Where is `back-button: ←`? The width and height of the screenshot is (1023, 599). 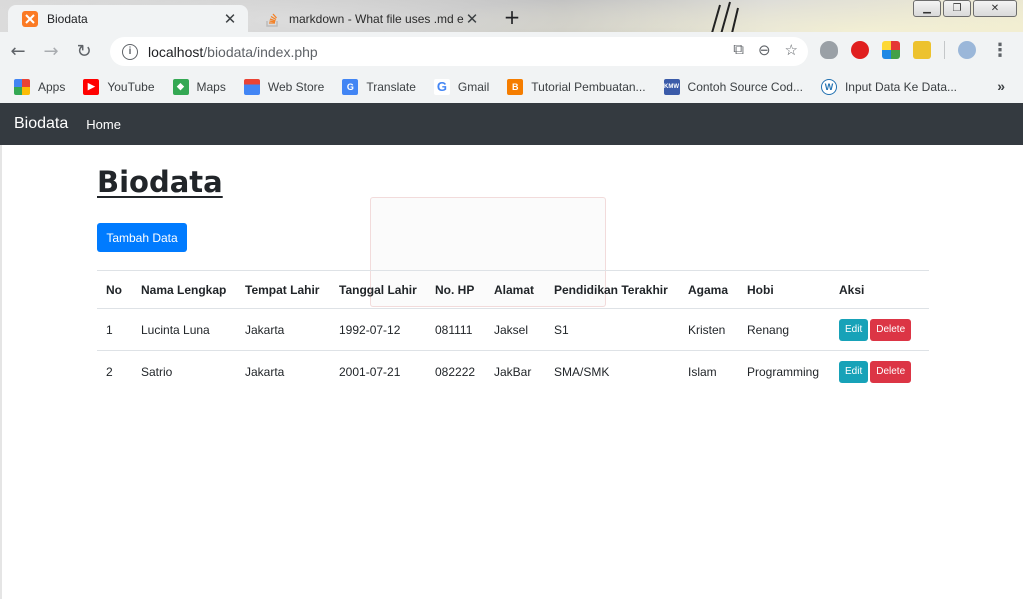 back-button: ← is located at coordinates (18, 51).